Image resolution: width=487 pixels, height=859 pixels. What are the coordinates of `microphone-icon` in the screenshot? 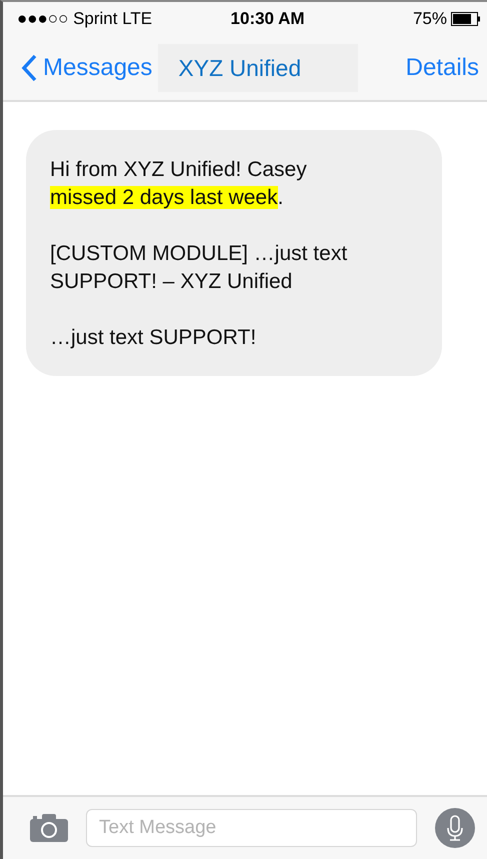 It's located at (455, 828).